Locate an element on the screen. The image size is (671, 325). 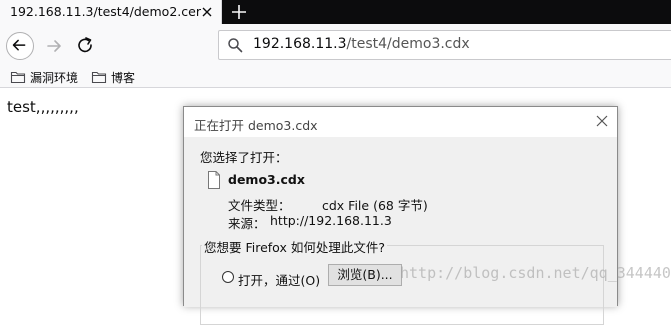
url-bar: 192.168.11.3/test4/demo3.cdx is located at coordinates (444, 45).